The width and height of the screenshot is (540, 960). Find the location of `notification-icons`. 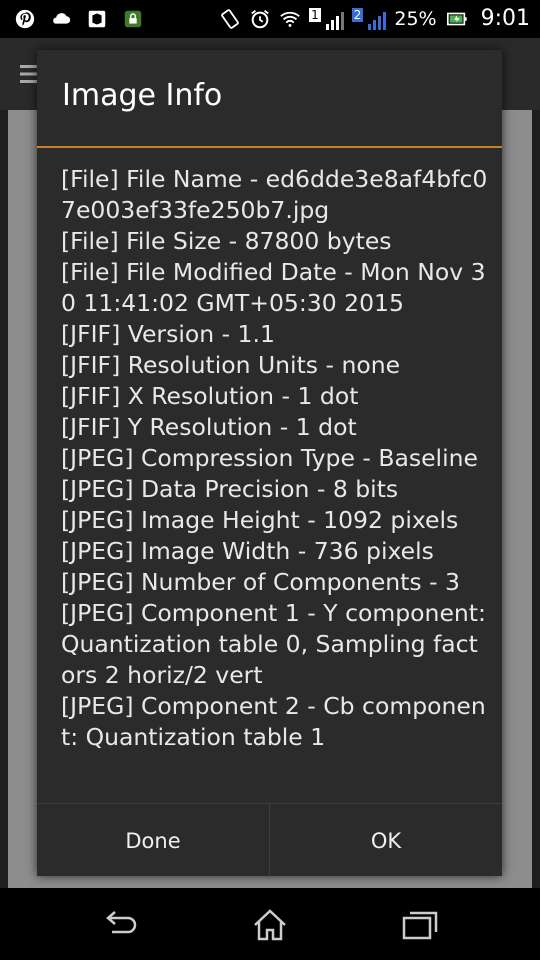

notification-icons is located at coordinates (79, 19).